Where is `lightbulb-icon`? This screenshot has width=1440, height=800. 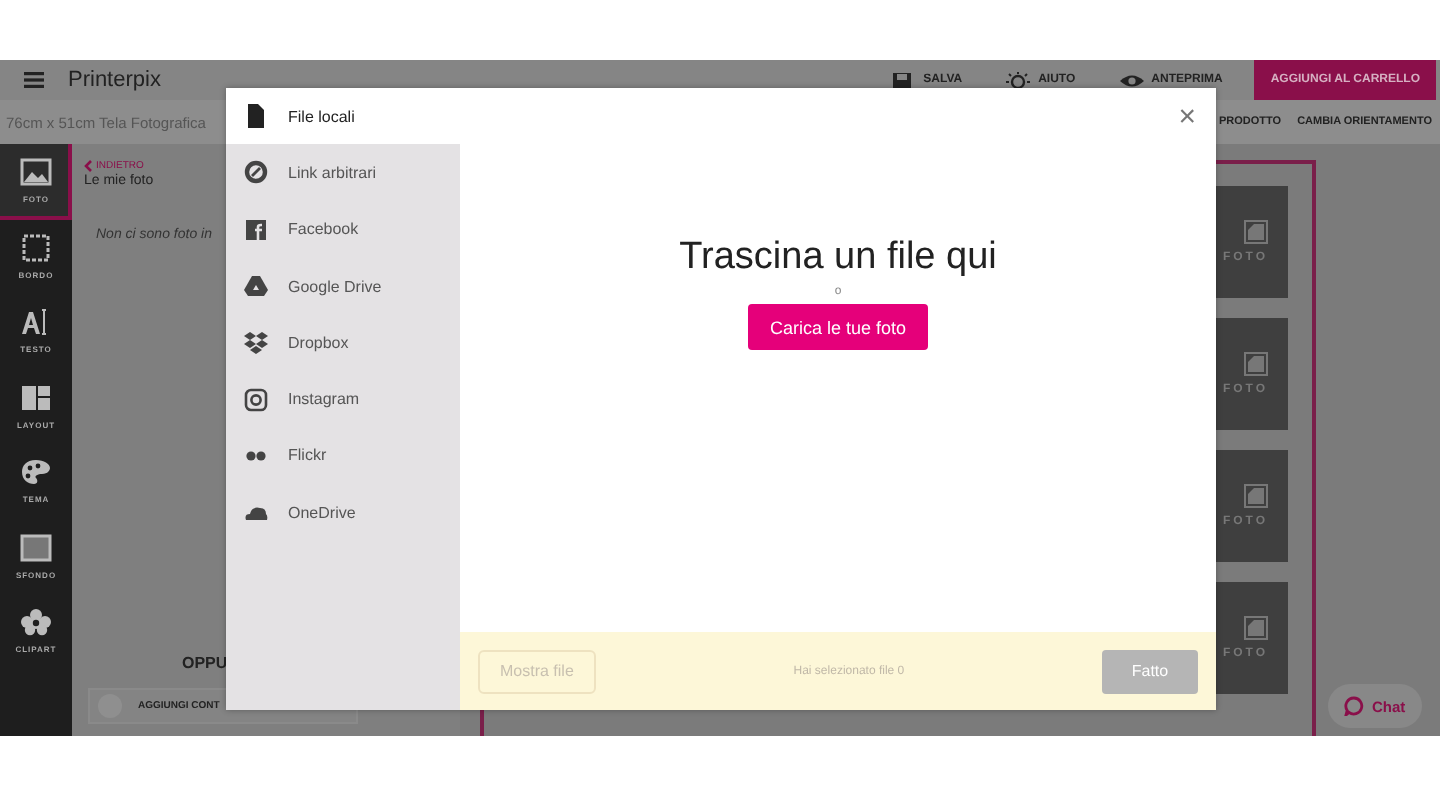 lightbulb-icon is located at coordinates (1018, 80).